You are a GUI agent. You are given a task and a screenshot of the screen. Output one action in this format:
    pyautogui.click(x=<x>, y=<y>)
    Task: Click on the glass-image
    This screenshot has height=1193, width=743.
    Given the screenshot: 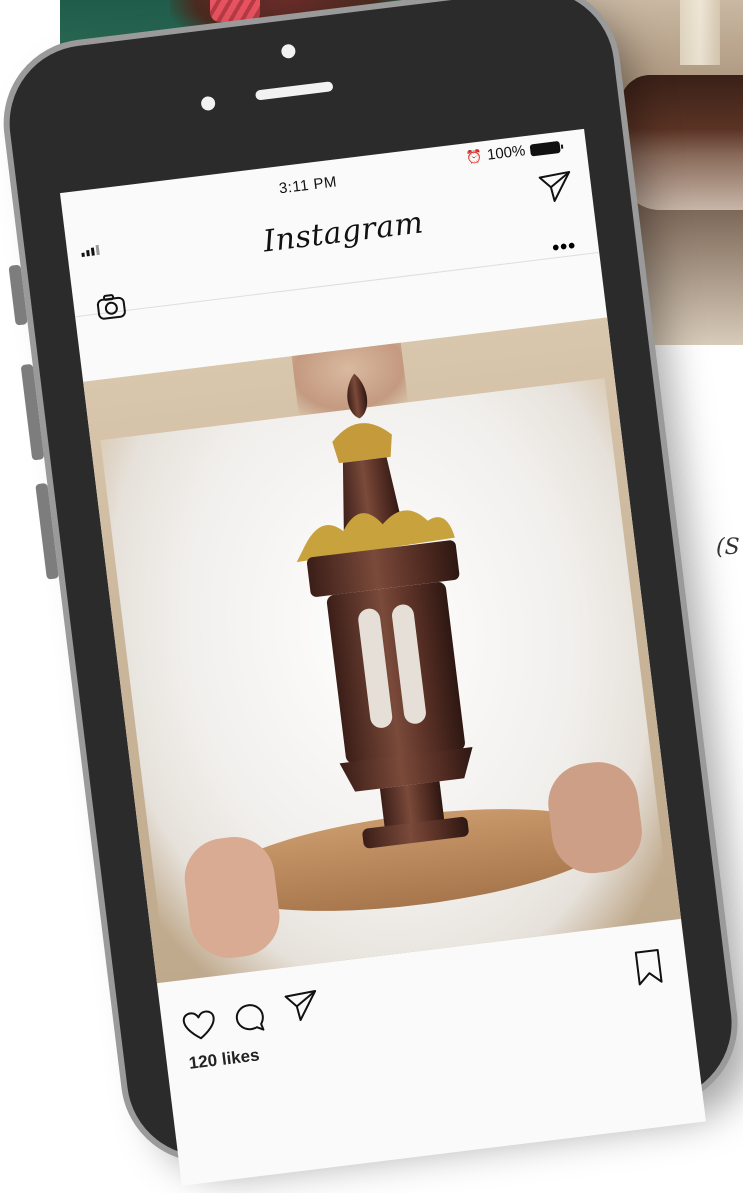 What is the action you would take?
    pyautogui.click(x=700, y=32)
    